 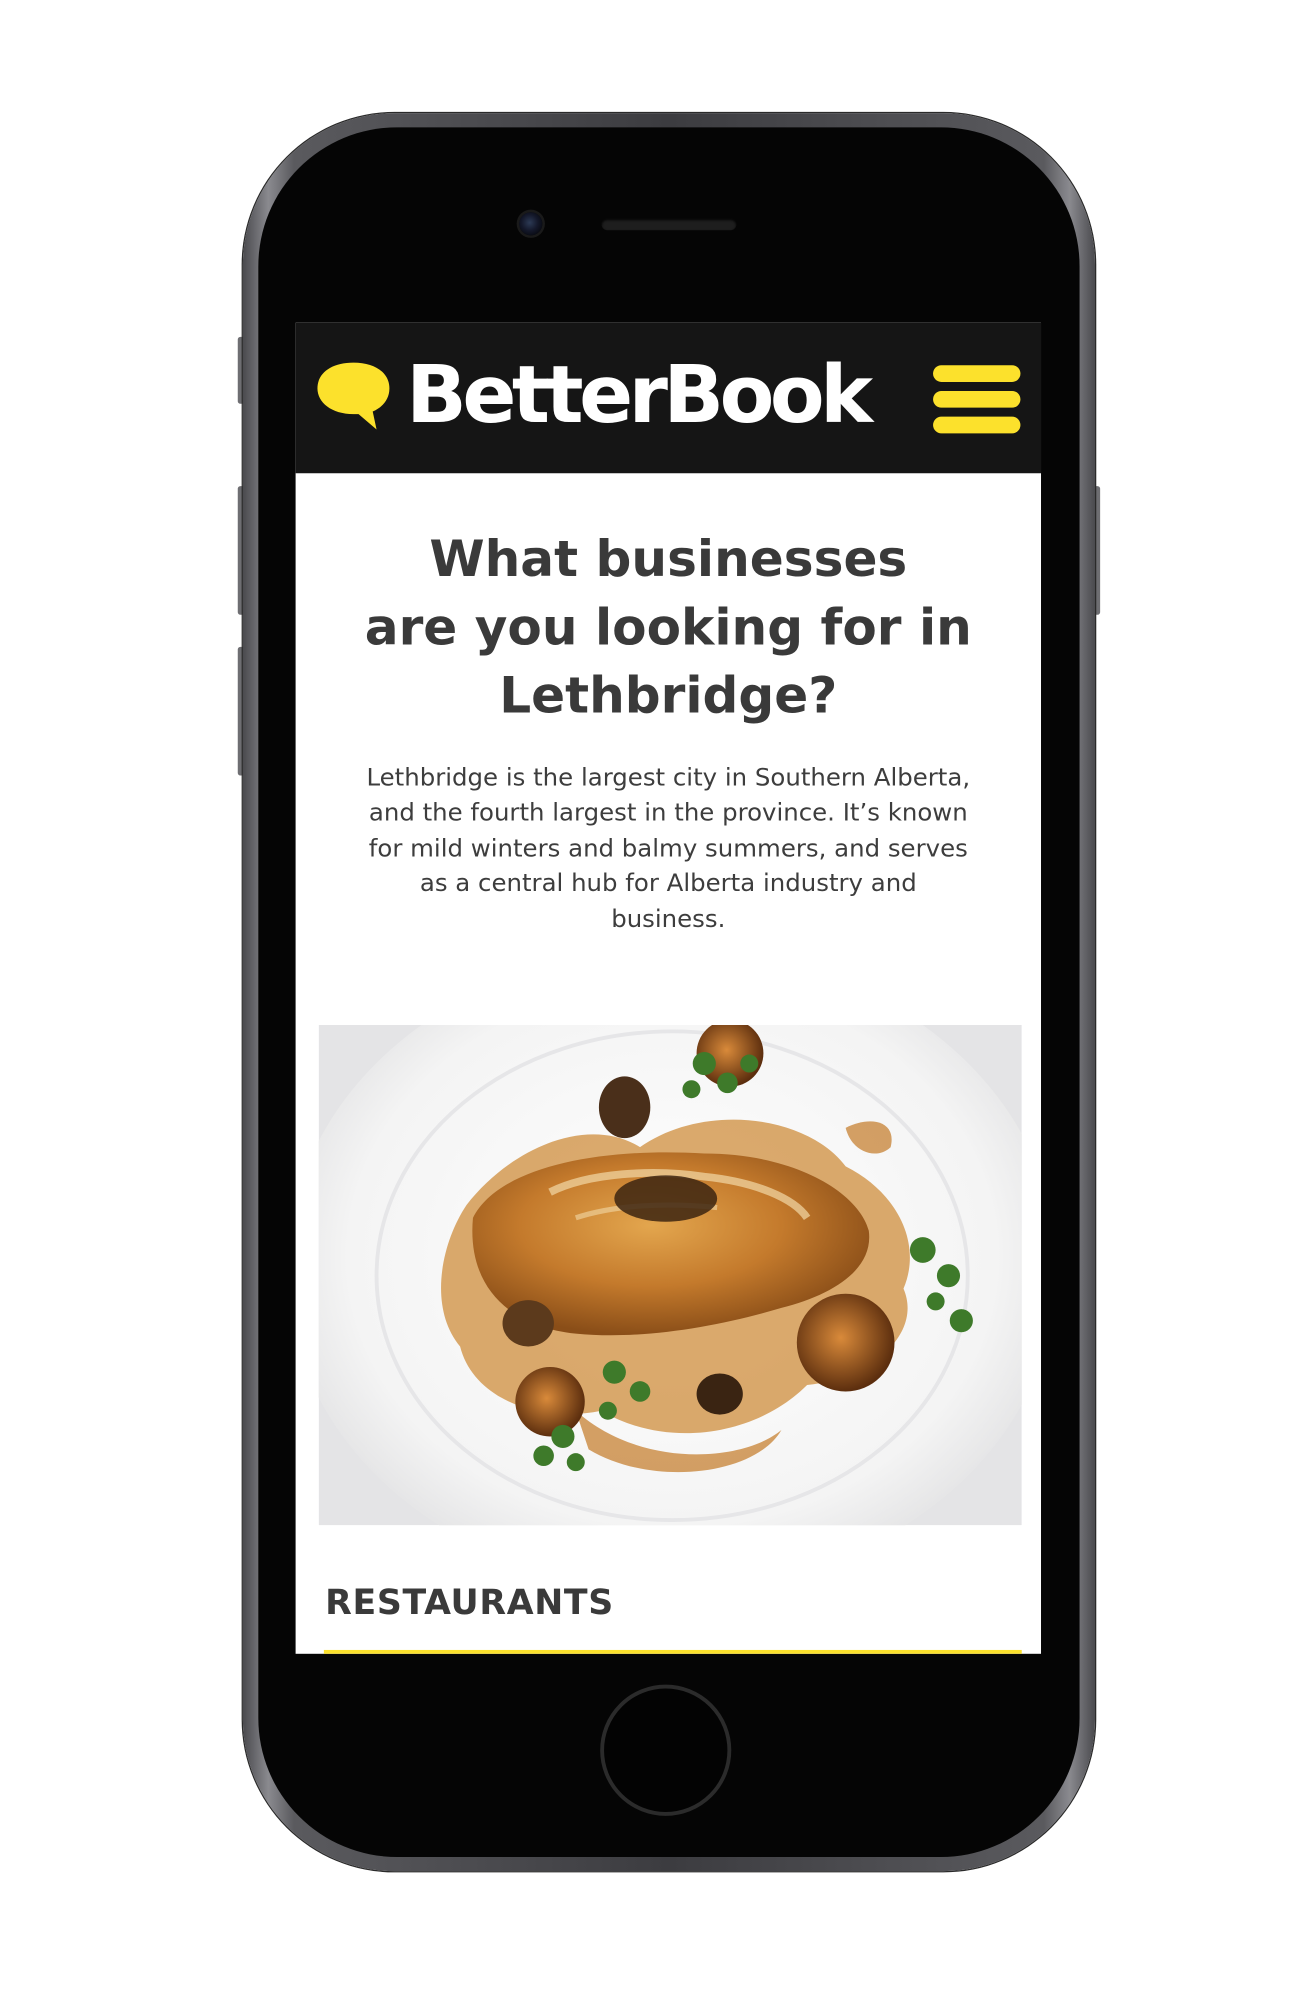 What do you see at coordinates (666, 1750) in the screenshot?
I see `home-button` at bounding box center [666, 1750].